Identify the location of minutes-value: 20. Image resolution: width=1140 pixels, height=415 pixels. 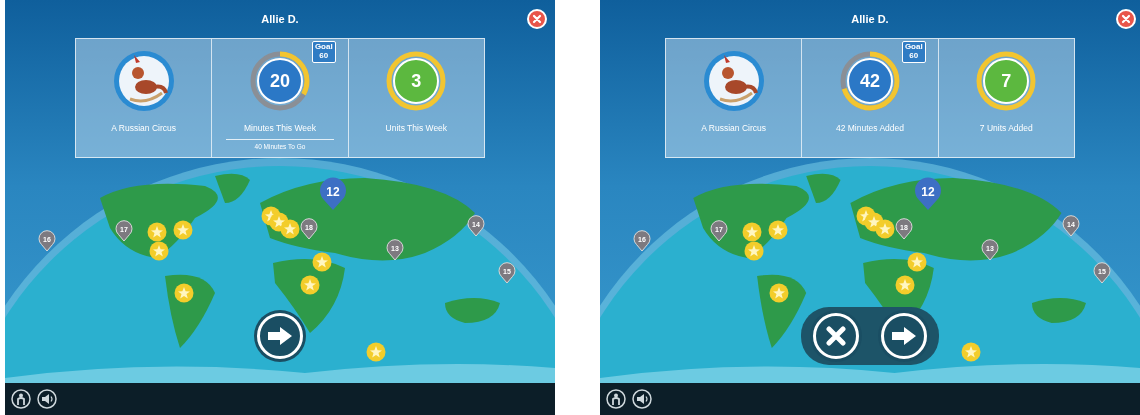
(279, 81).